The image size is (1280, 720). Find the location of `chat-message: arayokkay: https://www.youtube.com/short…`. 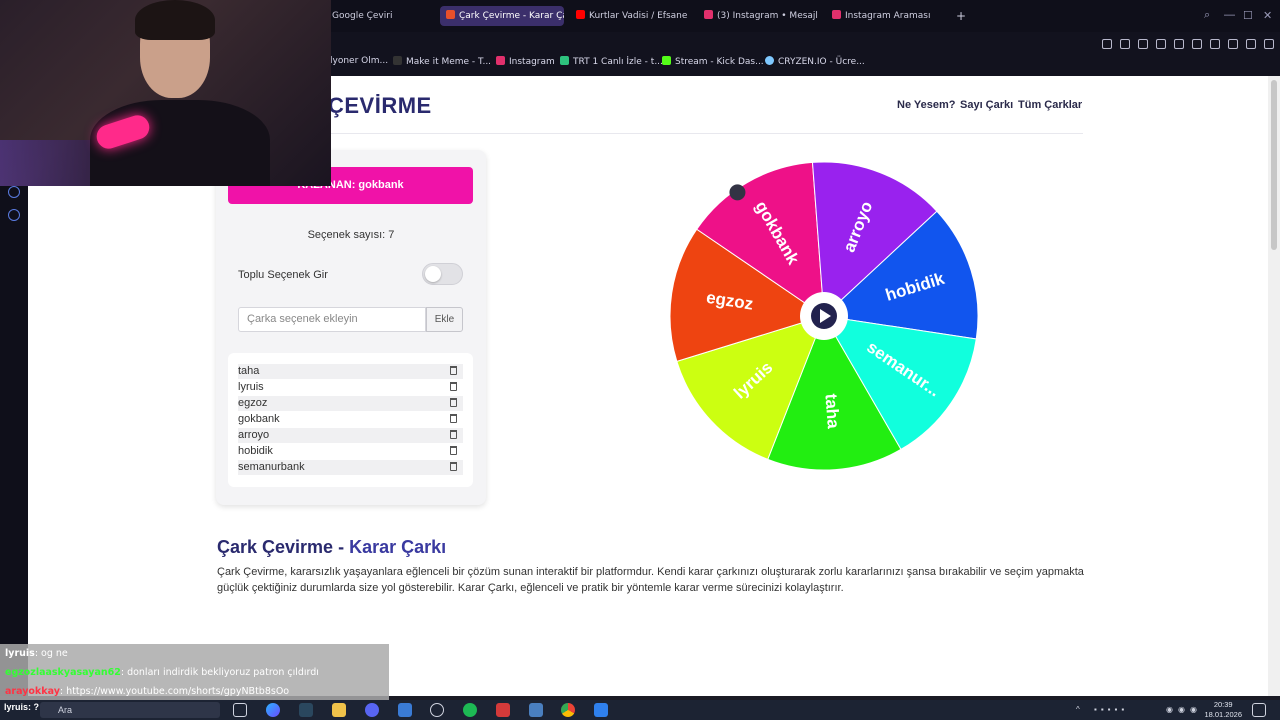

chat-message: arayokkay: https://www.youtube.com/short… is located at coordinates (194, 691).